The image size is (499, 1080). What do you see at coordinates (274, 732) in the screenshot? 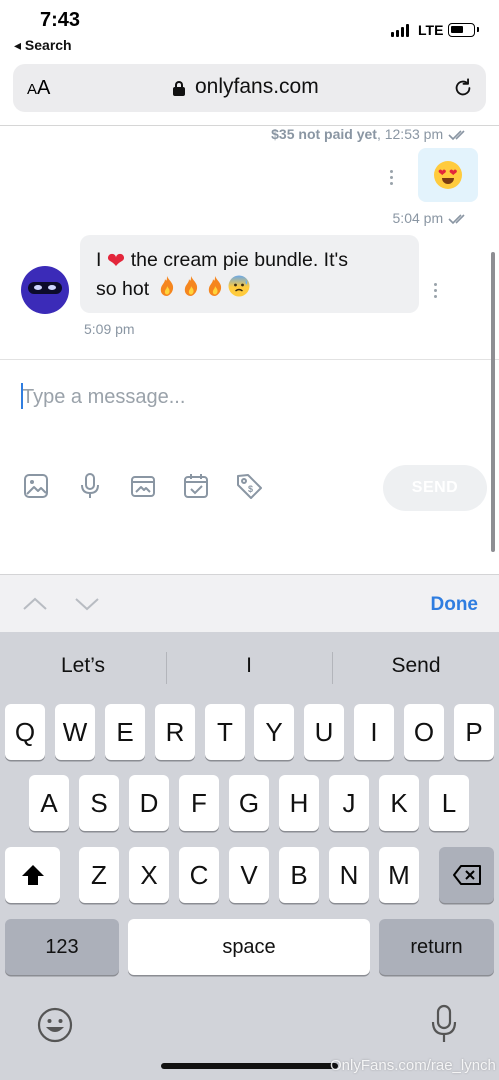
I see `key: Y` at bounding box center [274, 732].